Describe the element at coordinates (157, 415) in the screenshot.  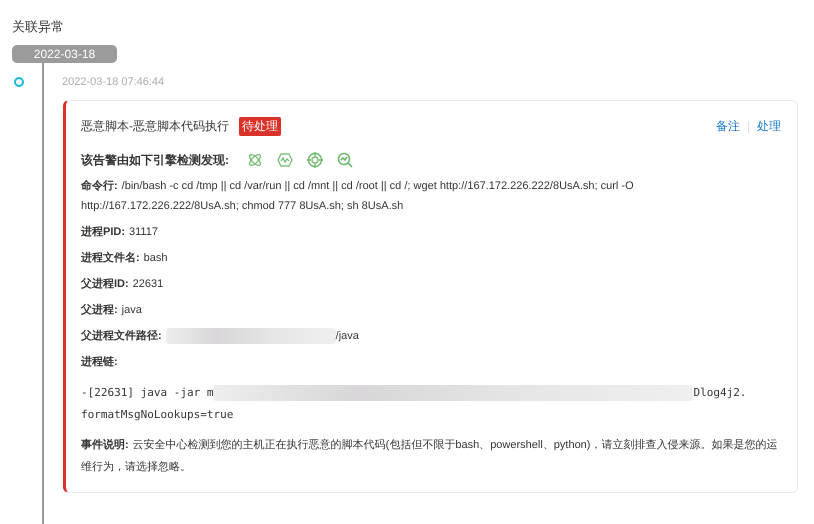
I see `field-value: formatMsgNoLookups=true` at that location.